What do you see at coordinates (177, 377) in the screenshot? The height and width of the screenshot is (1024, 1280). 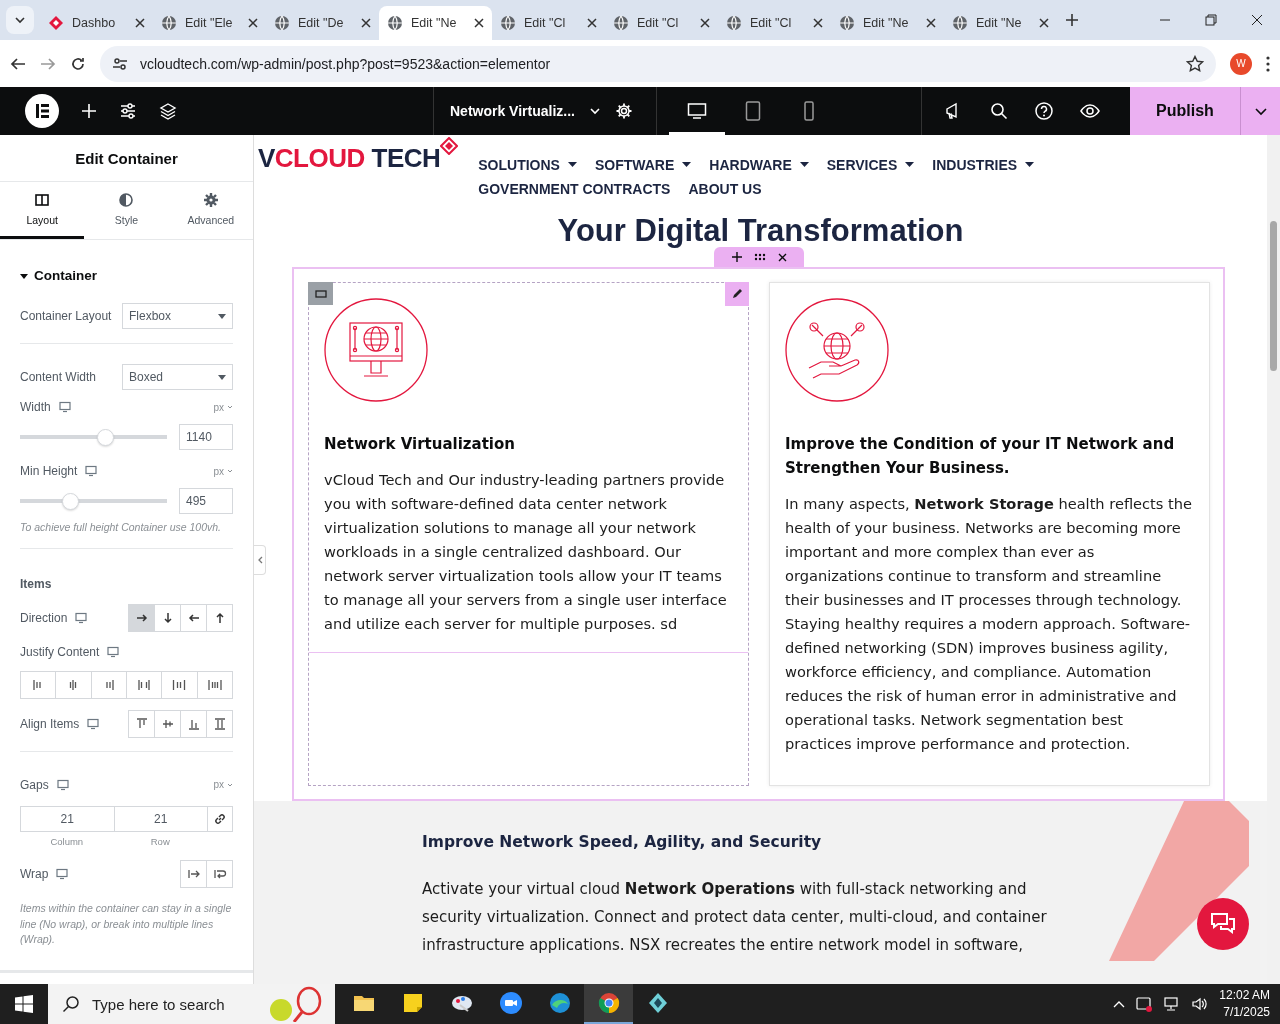 I see `select-field: Boxed` at bounding box center [177, 377].